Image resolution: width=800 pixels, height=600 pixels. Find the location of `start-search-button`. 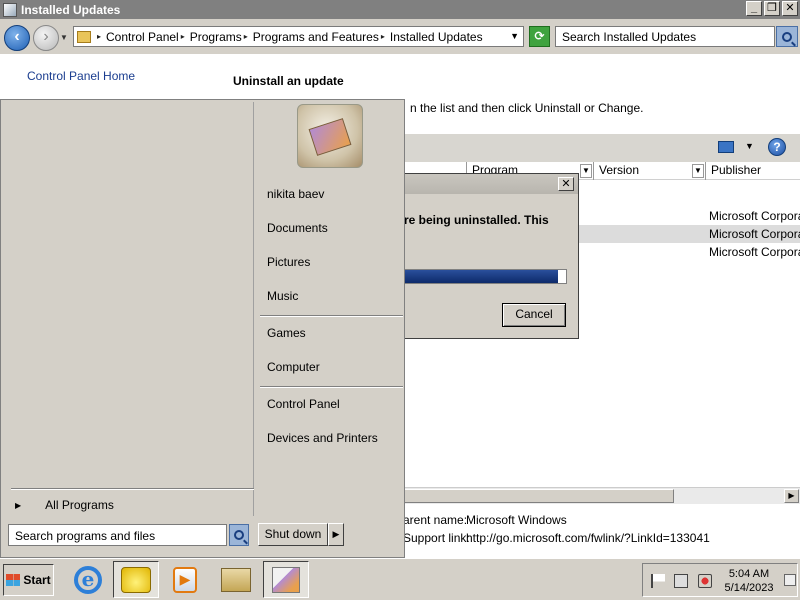

start-search-button is located at coordinates (239, 535).